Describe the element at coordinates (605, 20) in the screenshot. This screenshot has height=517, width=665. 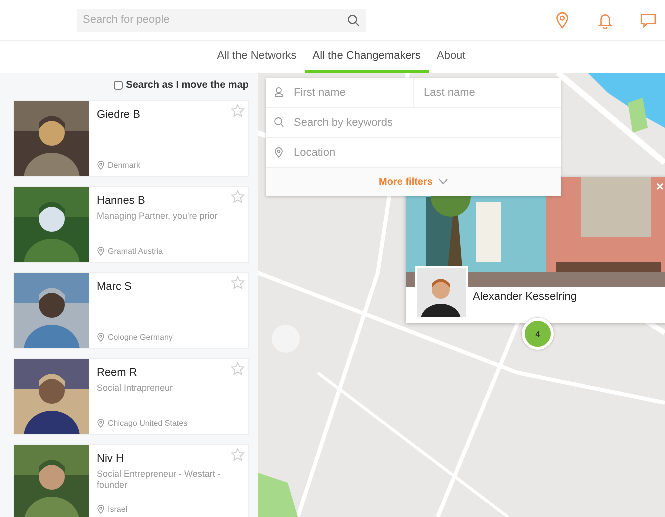
I see `notification-bell-icon` at that location.